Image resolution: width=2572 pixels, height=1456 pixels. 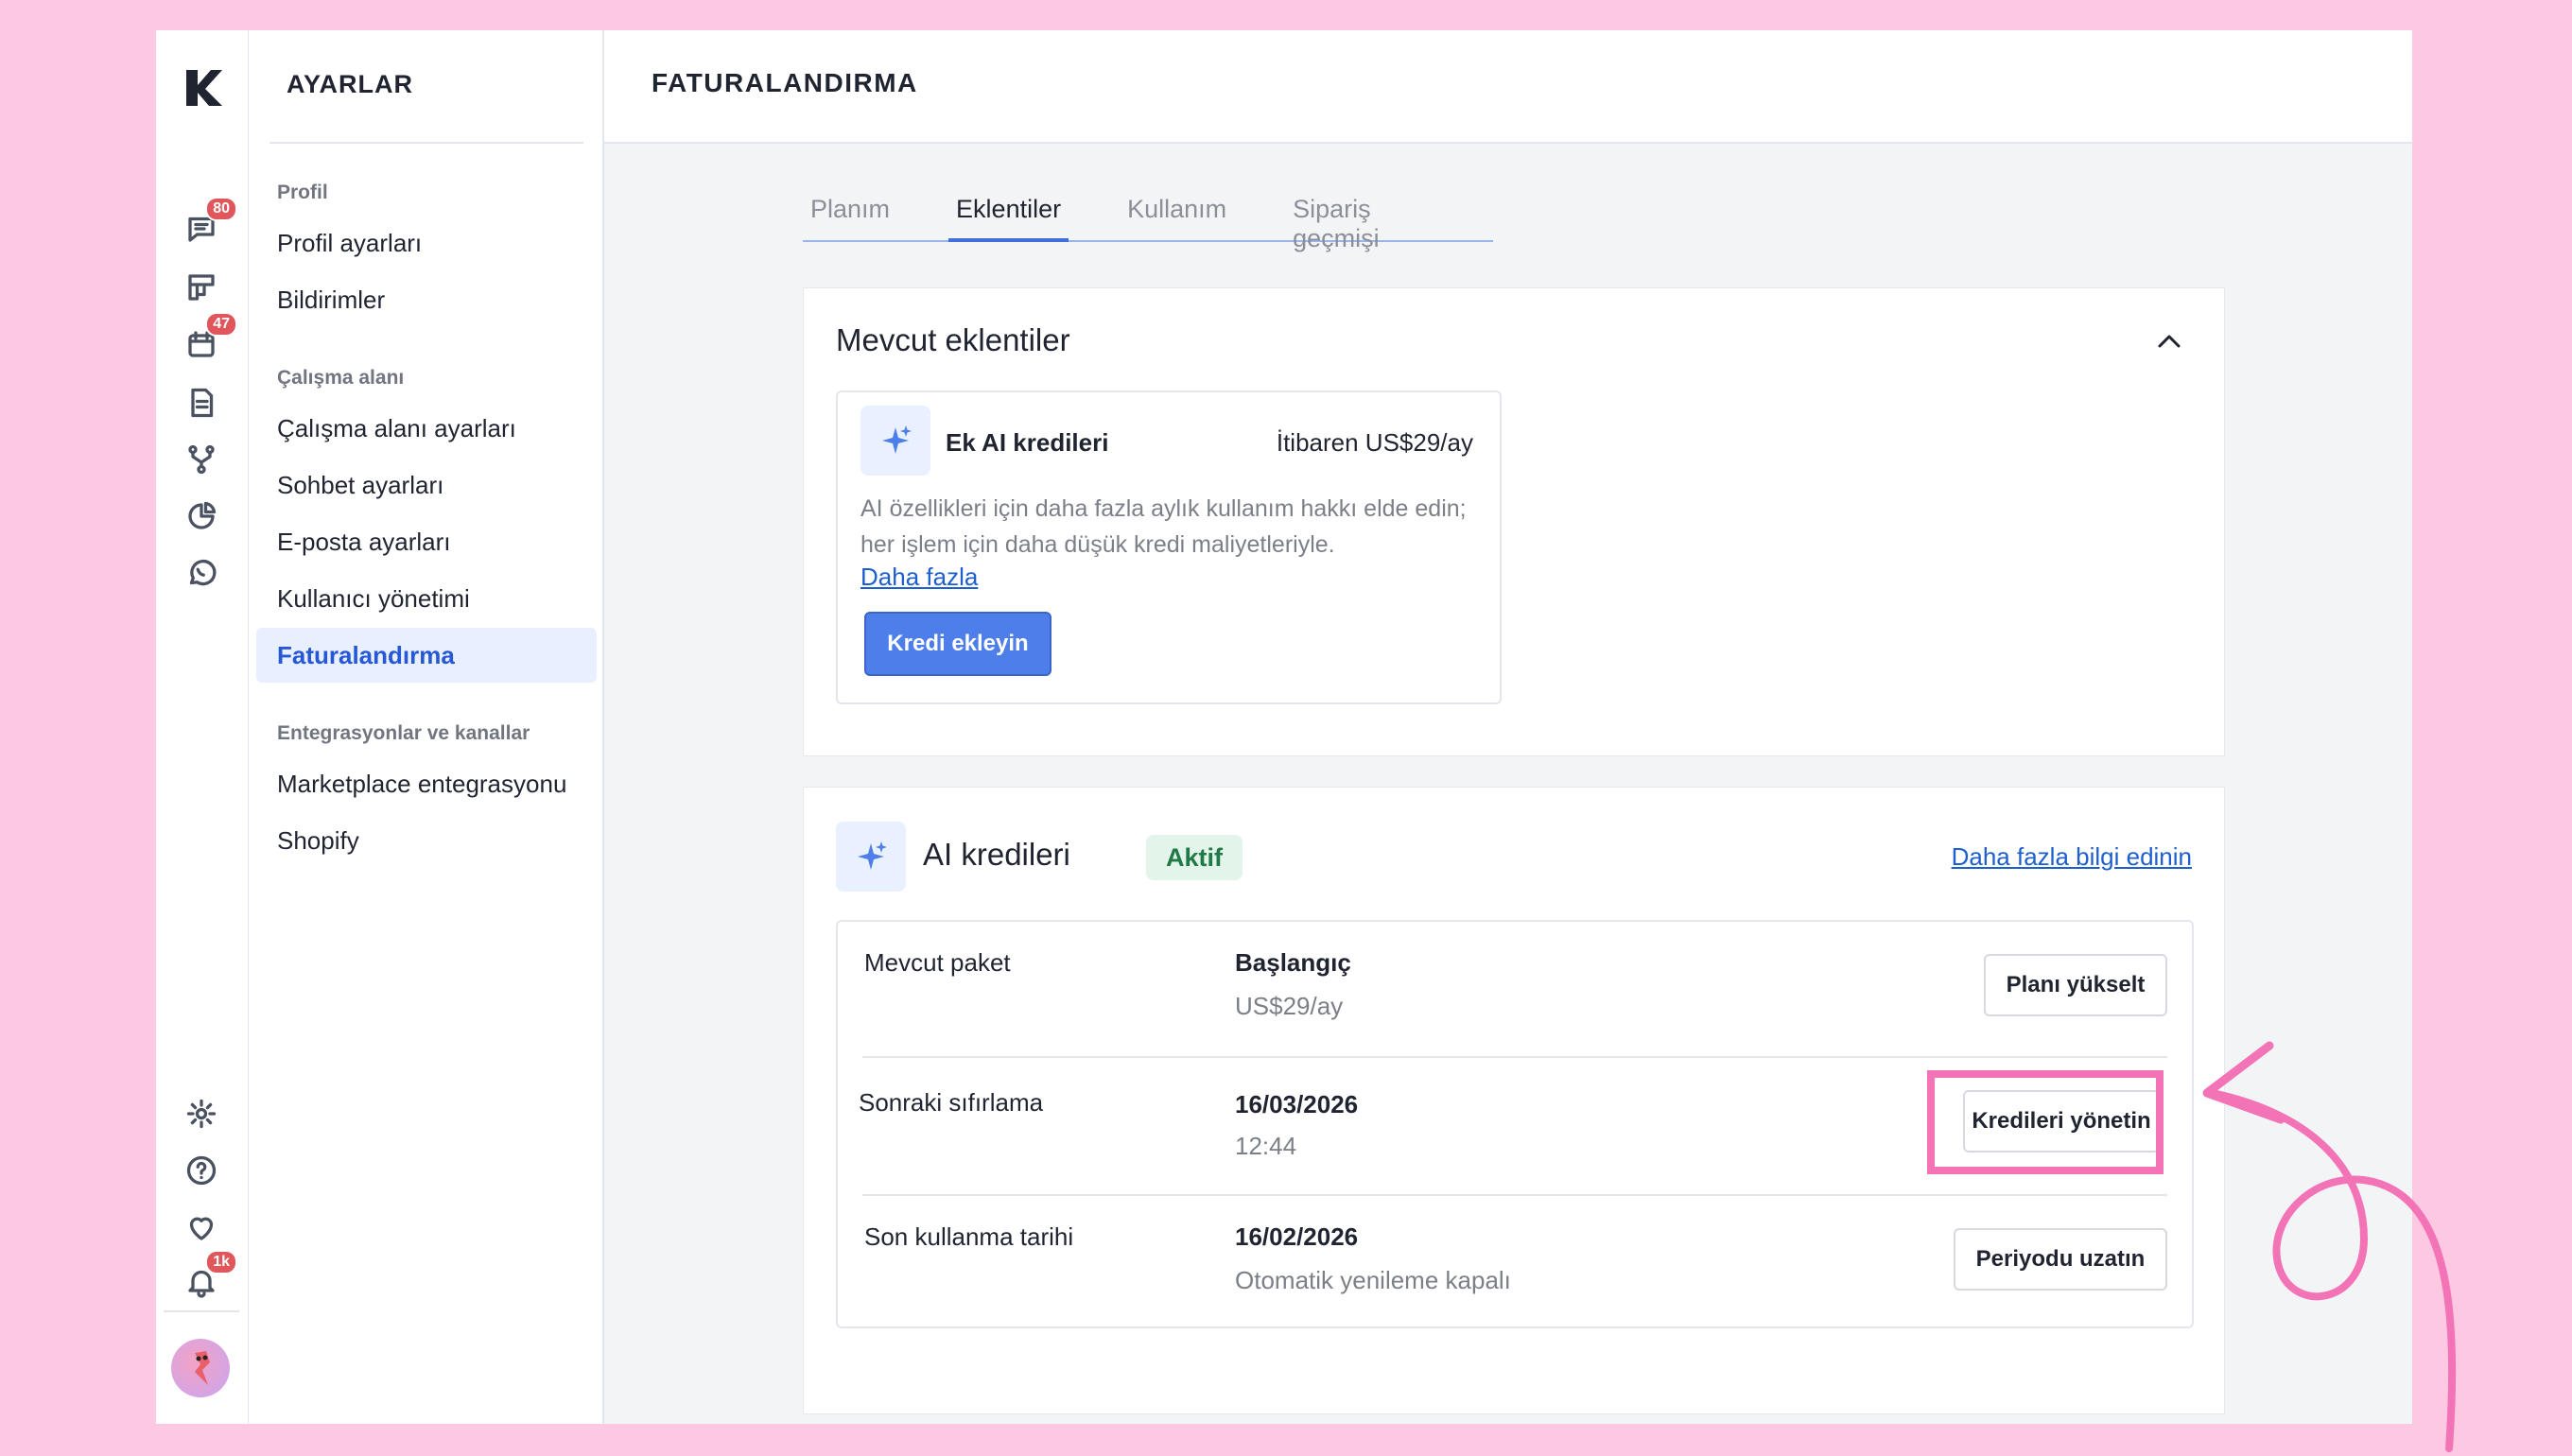 I want to click on chevron-up-icon, so click(x=2169, y=341).